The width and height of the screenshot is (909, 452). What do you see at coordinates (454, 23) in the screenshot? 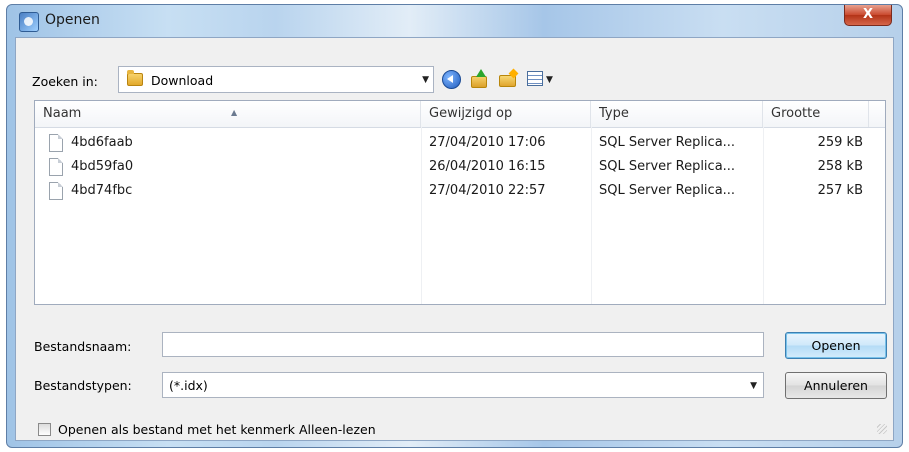
I see `title-bar: Openen X` at bounding box center [454, 23].